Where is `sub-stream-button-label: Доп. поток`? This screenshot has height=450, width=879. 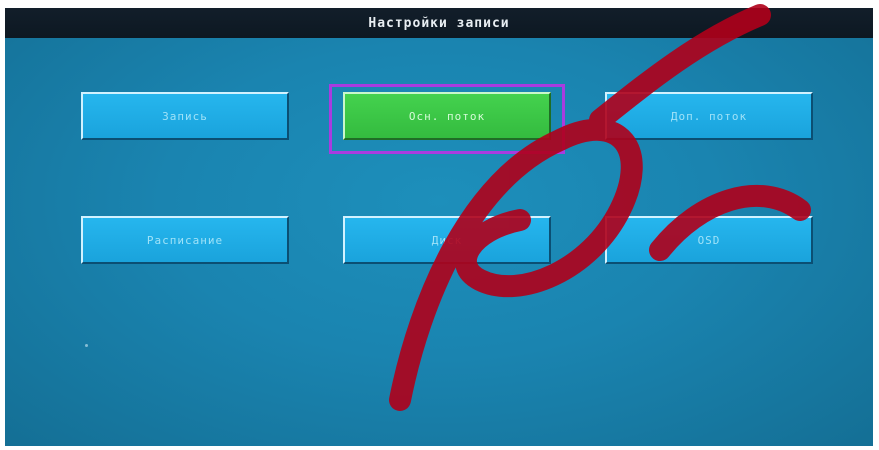
sub-stream-button-label: Доп. поток is located at coordinates (709, 116).